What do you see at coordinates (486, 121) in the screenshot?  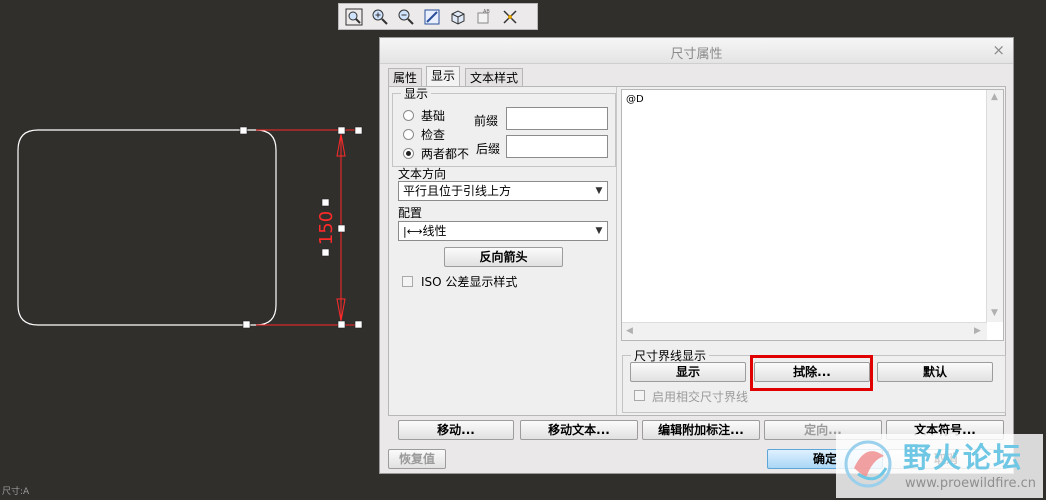 I see `prefix-label: 前缀` at bounding box center [486, 121].